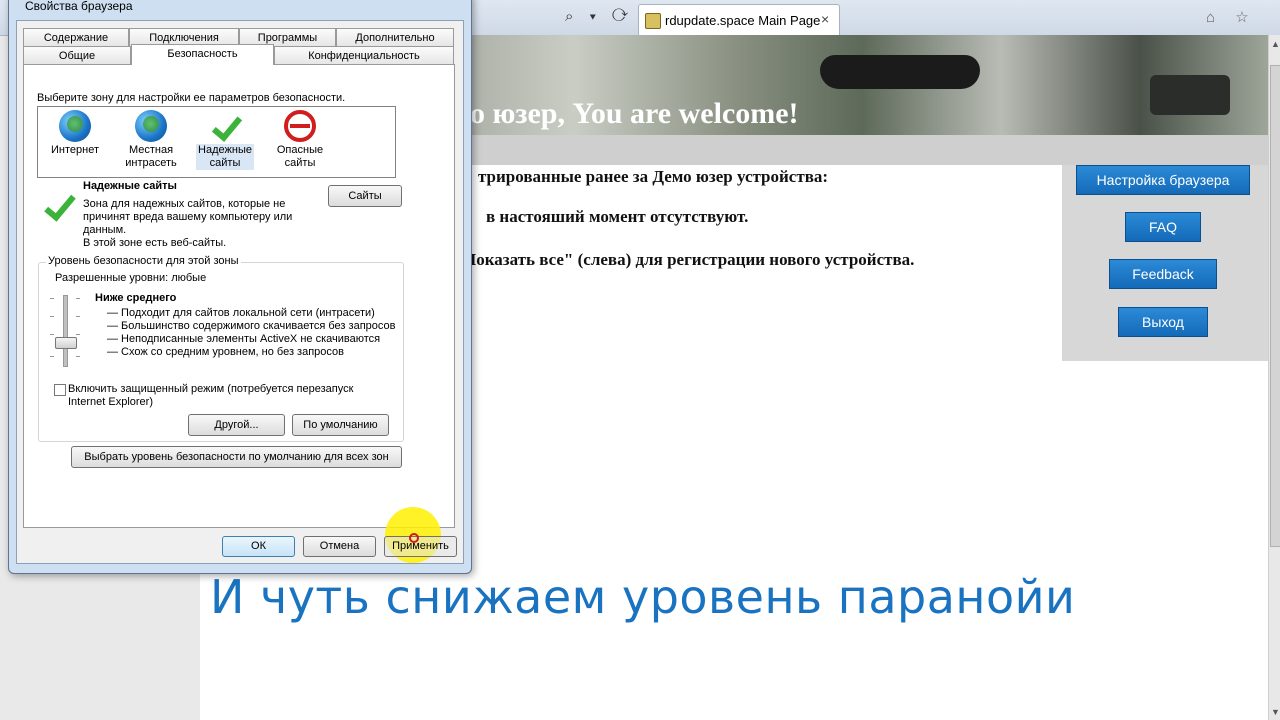 This screenshot has height=720, width=1280. I want to click on zone-title: Надежные сайты, so click(130, 186).